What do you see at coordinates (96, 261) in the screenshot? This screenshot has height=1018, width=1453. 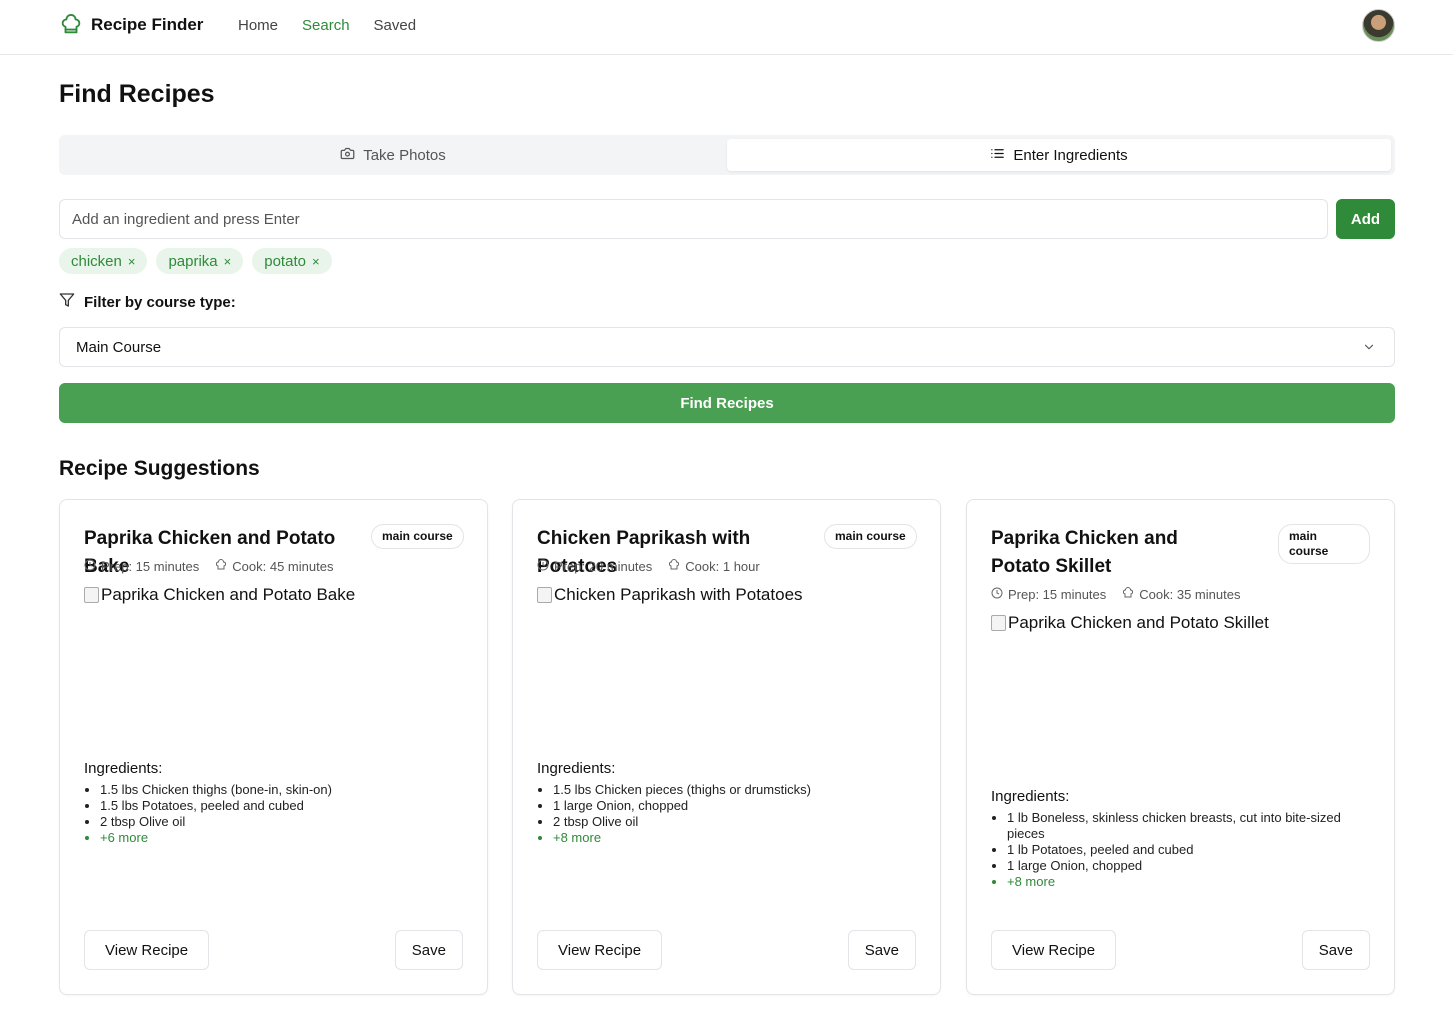 I see `chip-label: chicken` at bounding box center [96, 261].